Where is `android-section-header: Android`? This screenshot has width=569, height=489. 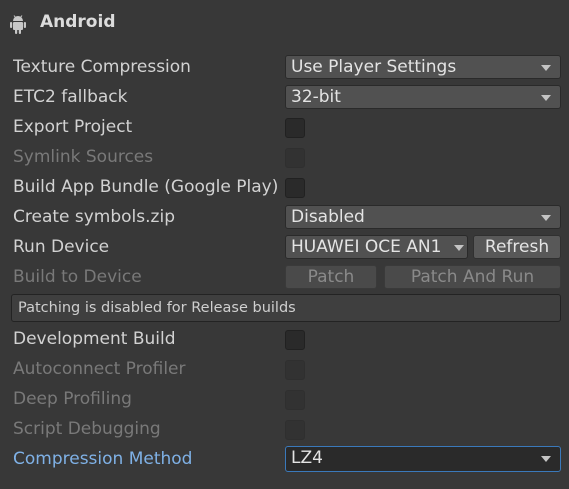
android-section-header: Android is located at coordinates (284, 25).